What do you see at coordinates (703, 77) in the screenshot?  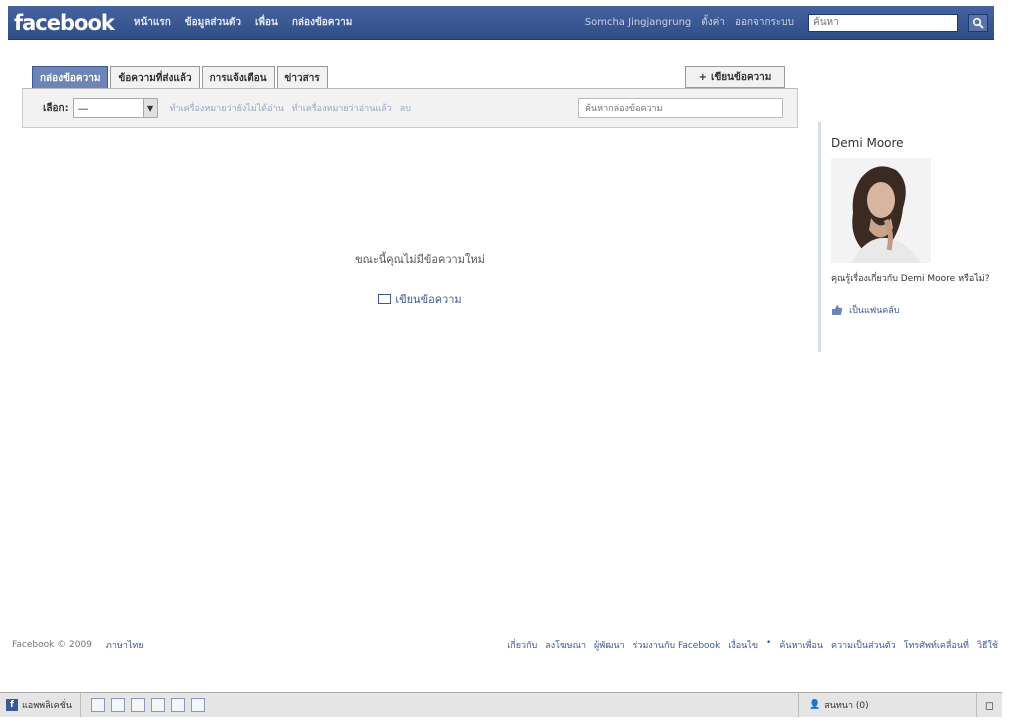 I see `plus-icon: +` at bounding box center [703, 77].